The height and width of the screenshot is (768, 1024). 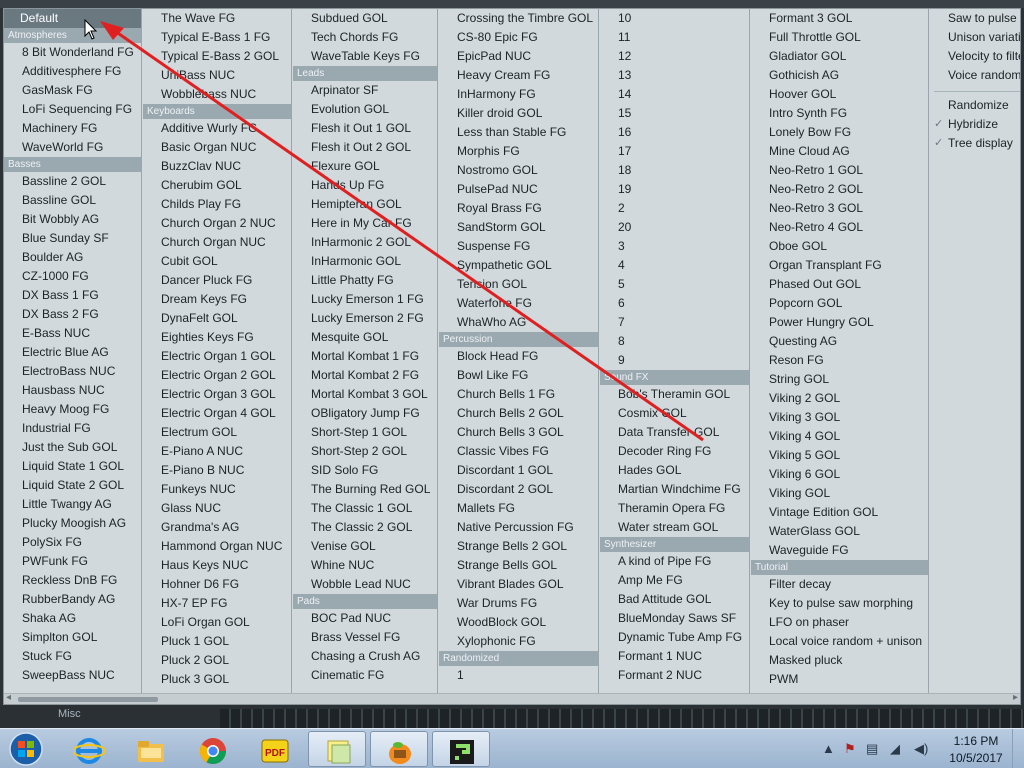 What do you see at coordinates (365, 451) in the screenshot?
I see `preset-item-short-step-2-gol: Short-Step 2 GOL` at bounding box center [365, 451].